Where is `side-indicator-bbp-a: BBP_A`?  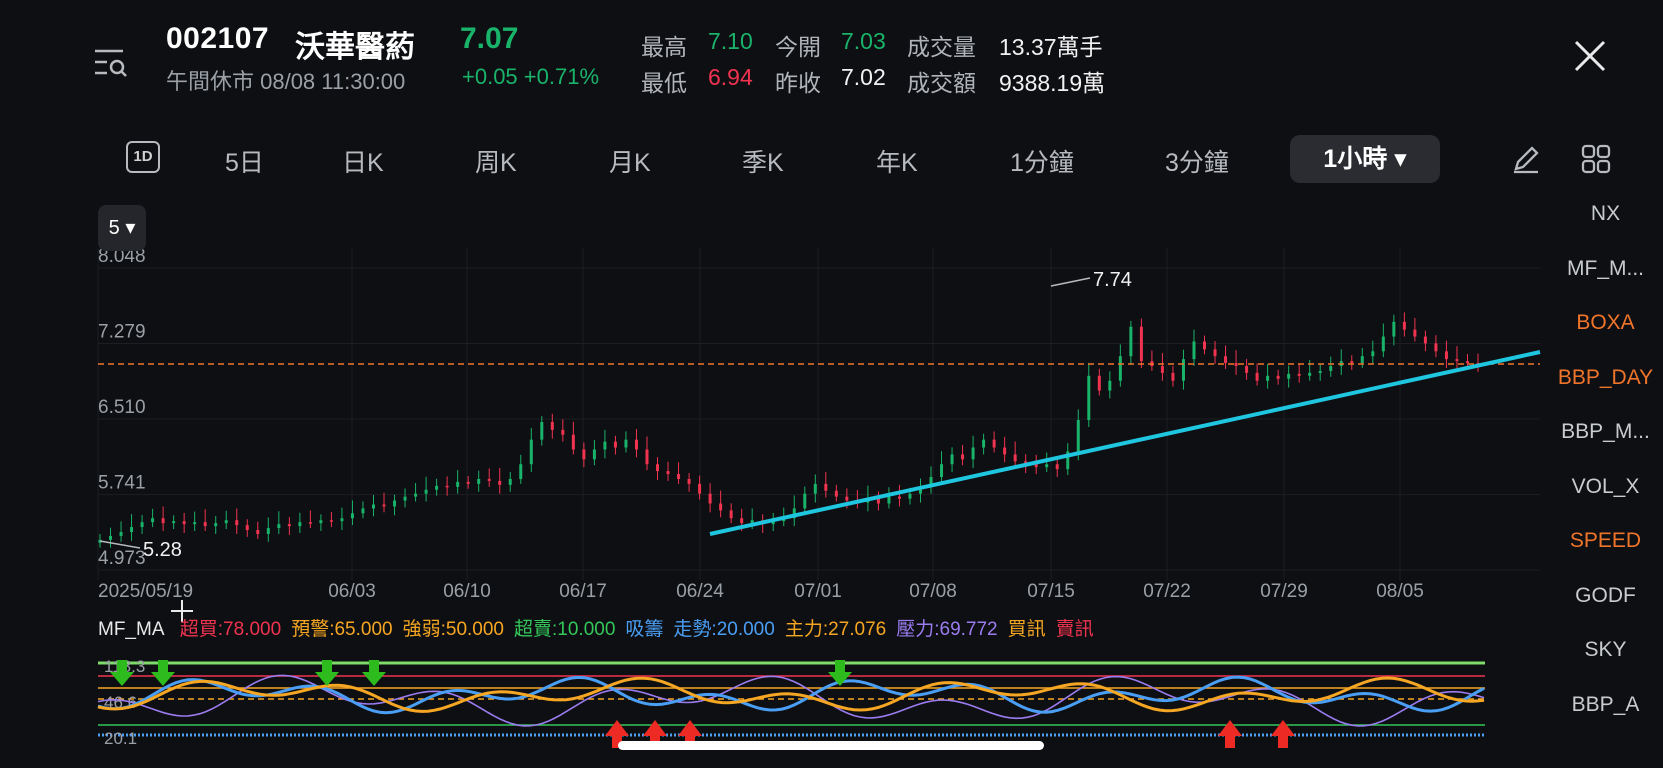
side-indicator-bbp-a: BBP_A is located at coordinates (1605, 705).